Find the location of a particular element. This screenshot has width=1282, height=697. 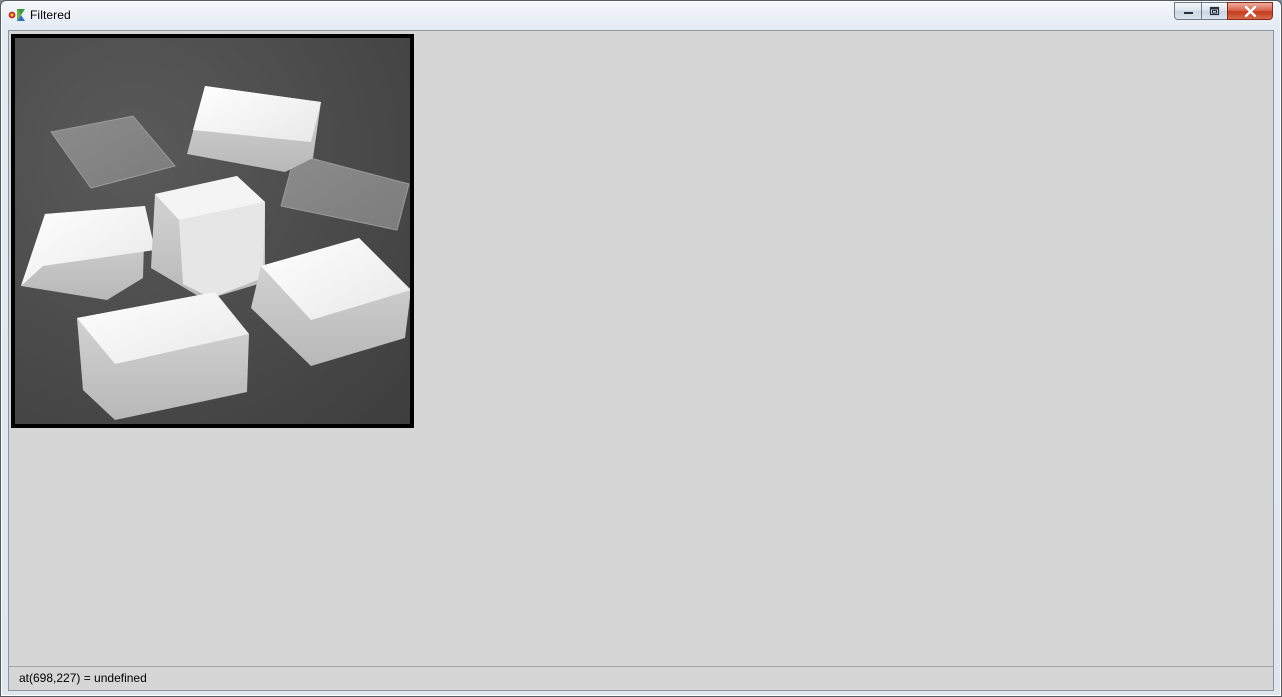

window-title: Filtered is located at coordinates (50, 15).